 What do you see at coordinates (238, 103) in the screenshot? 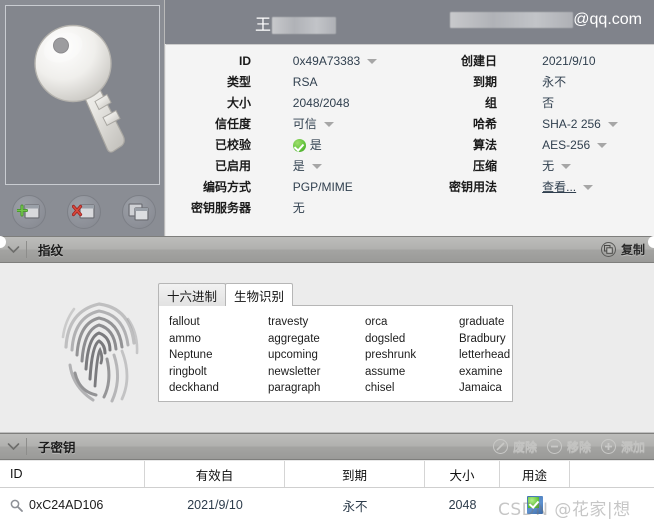
I see `detail-label: 大小` at bounding box center [238, 103].